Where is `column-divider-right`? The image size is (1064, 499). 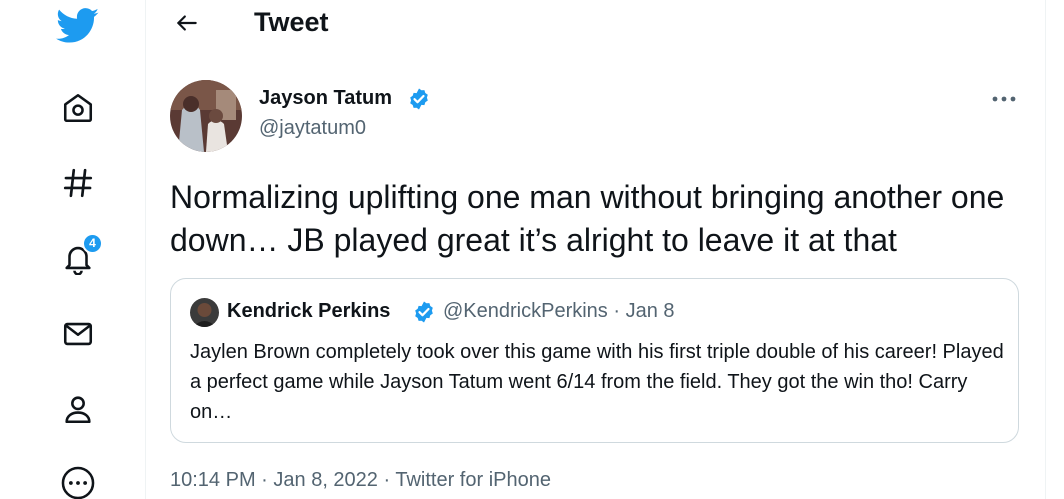 column-divider-right is located at coordinates (1045, 249).